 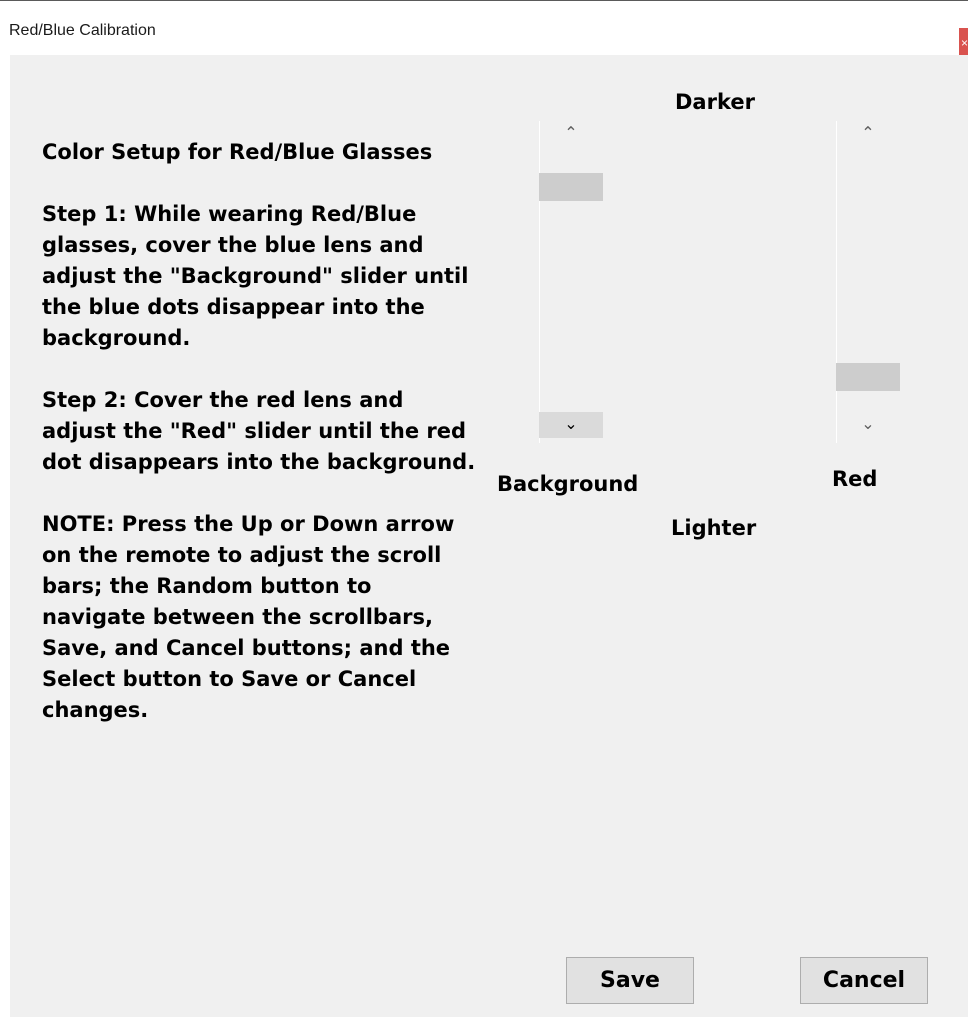 What do you see at coordinates (868, 377) in the screenshot?
I see `red-scrollbar-thumb` at bounding box center [868, 377].